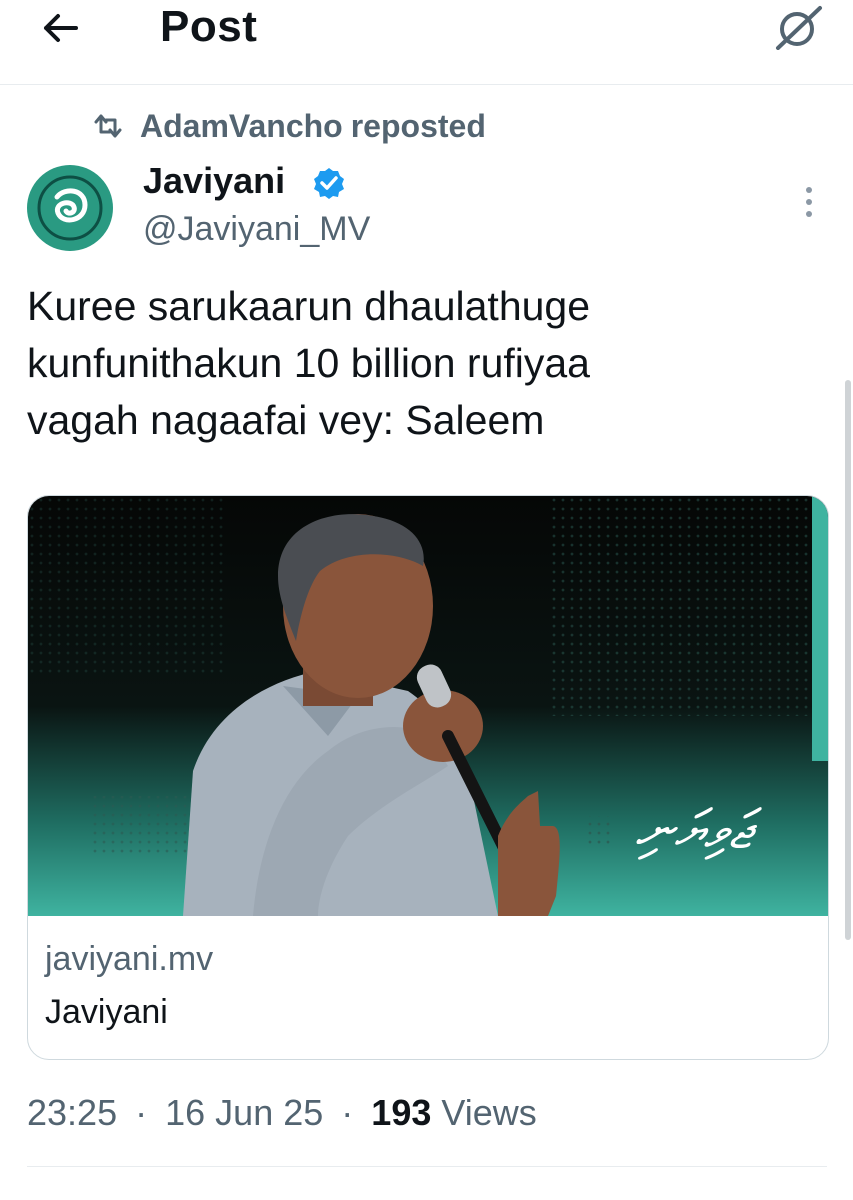 The image size is (853, 1200). Describe the element at coordinates (489, 1112) in the screenshot. I see `views-label: Views` at that location.